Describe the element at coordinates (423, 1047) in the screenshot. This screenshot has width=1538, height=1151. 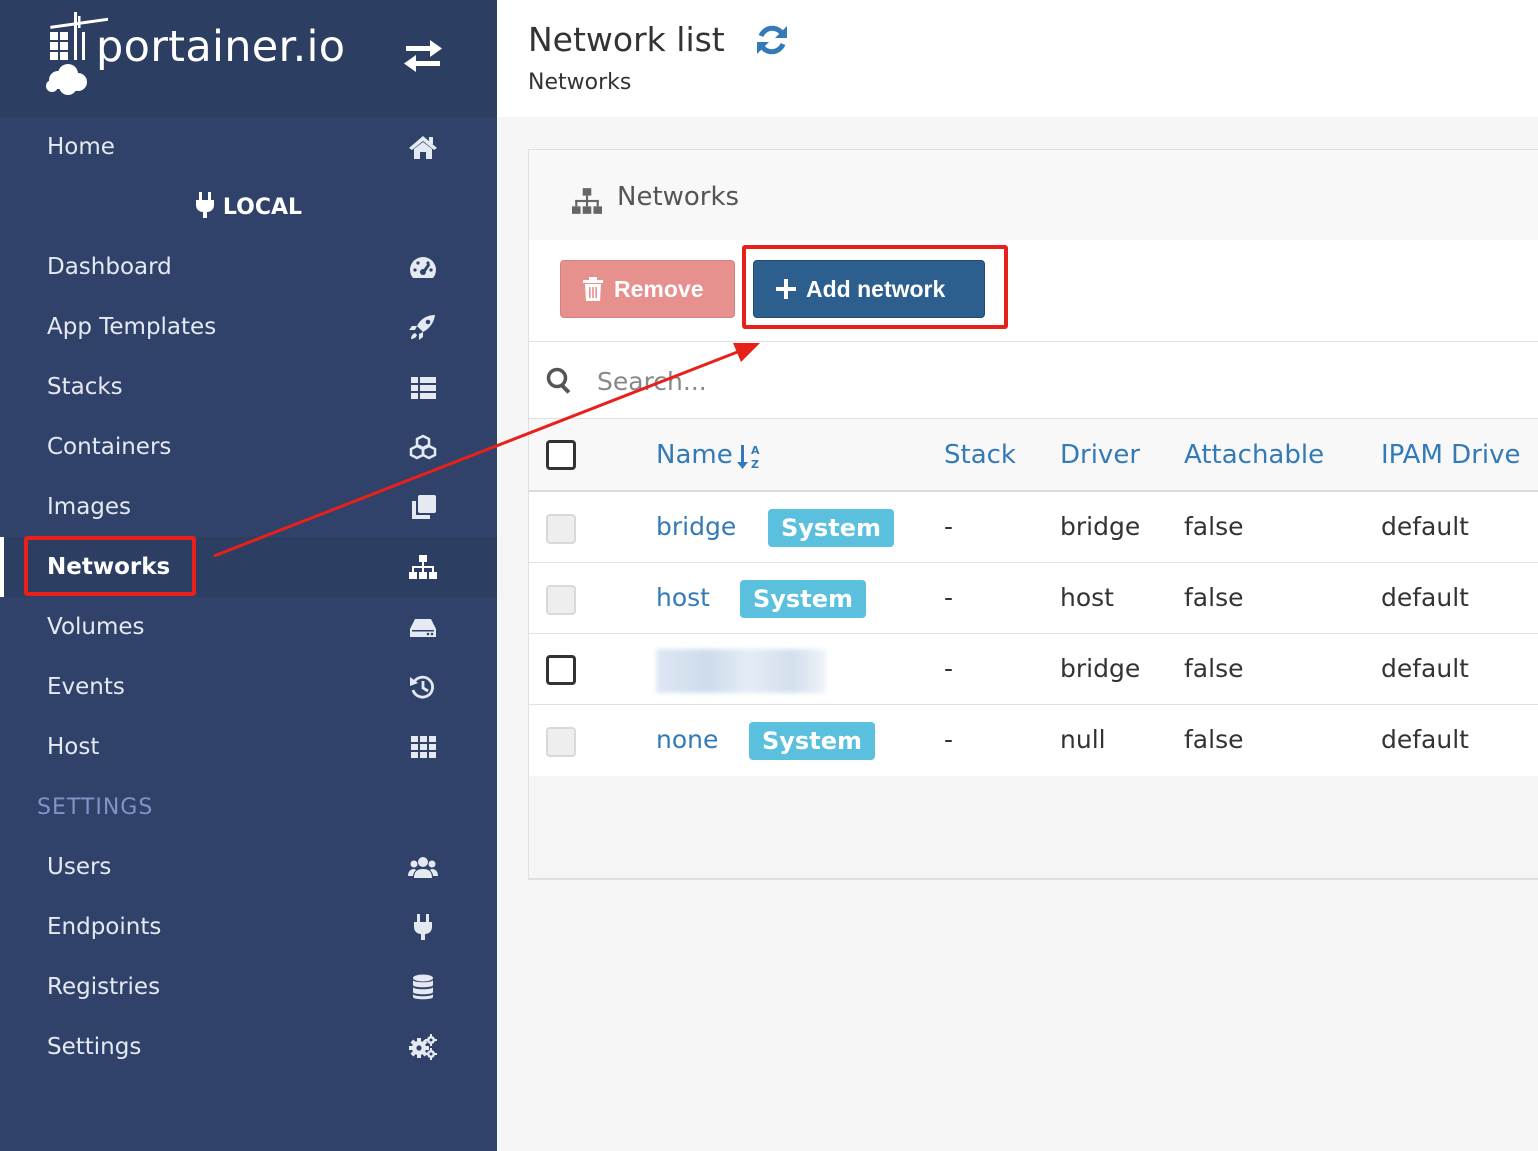
I see `cogs-icon` at that location.